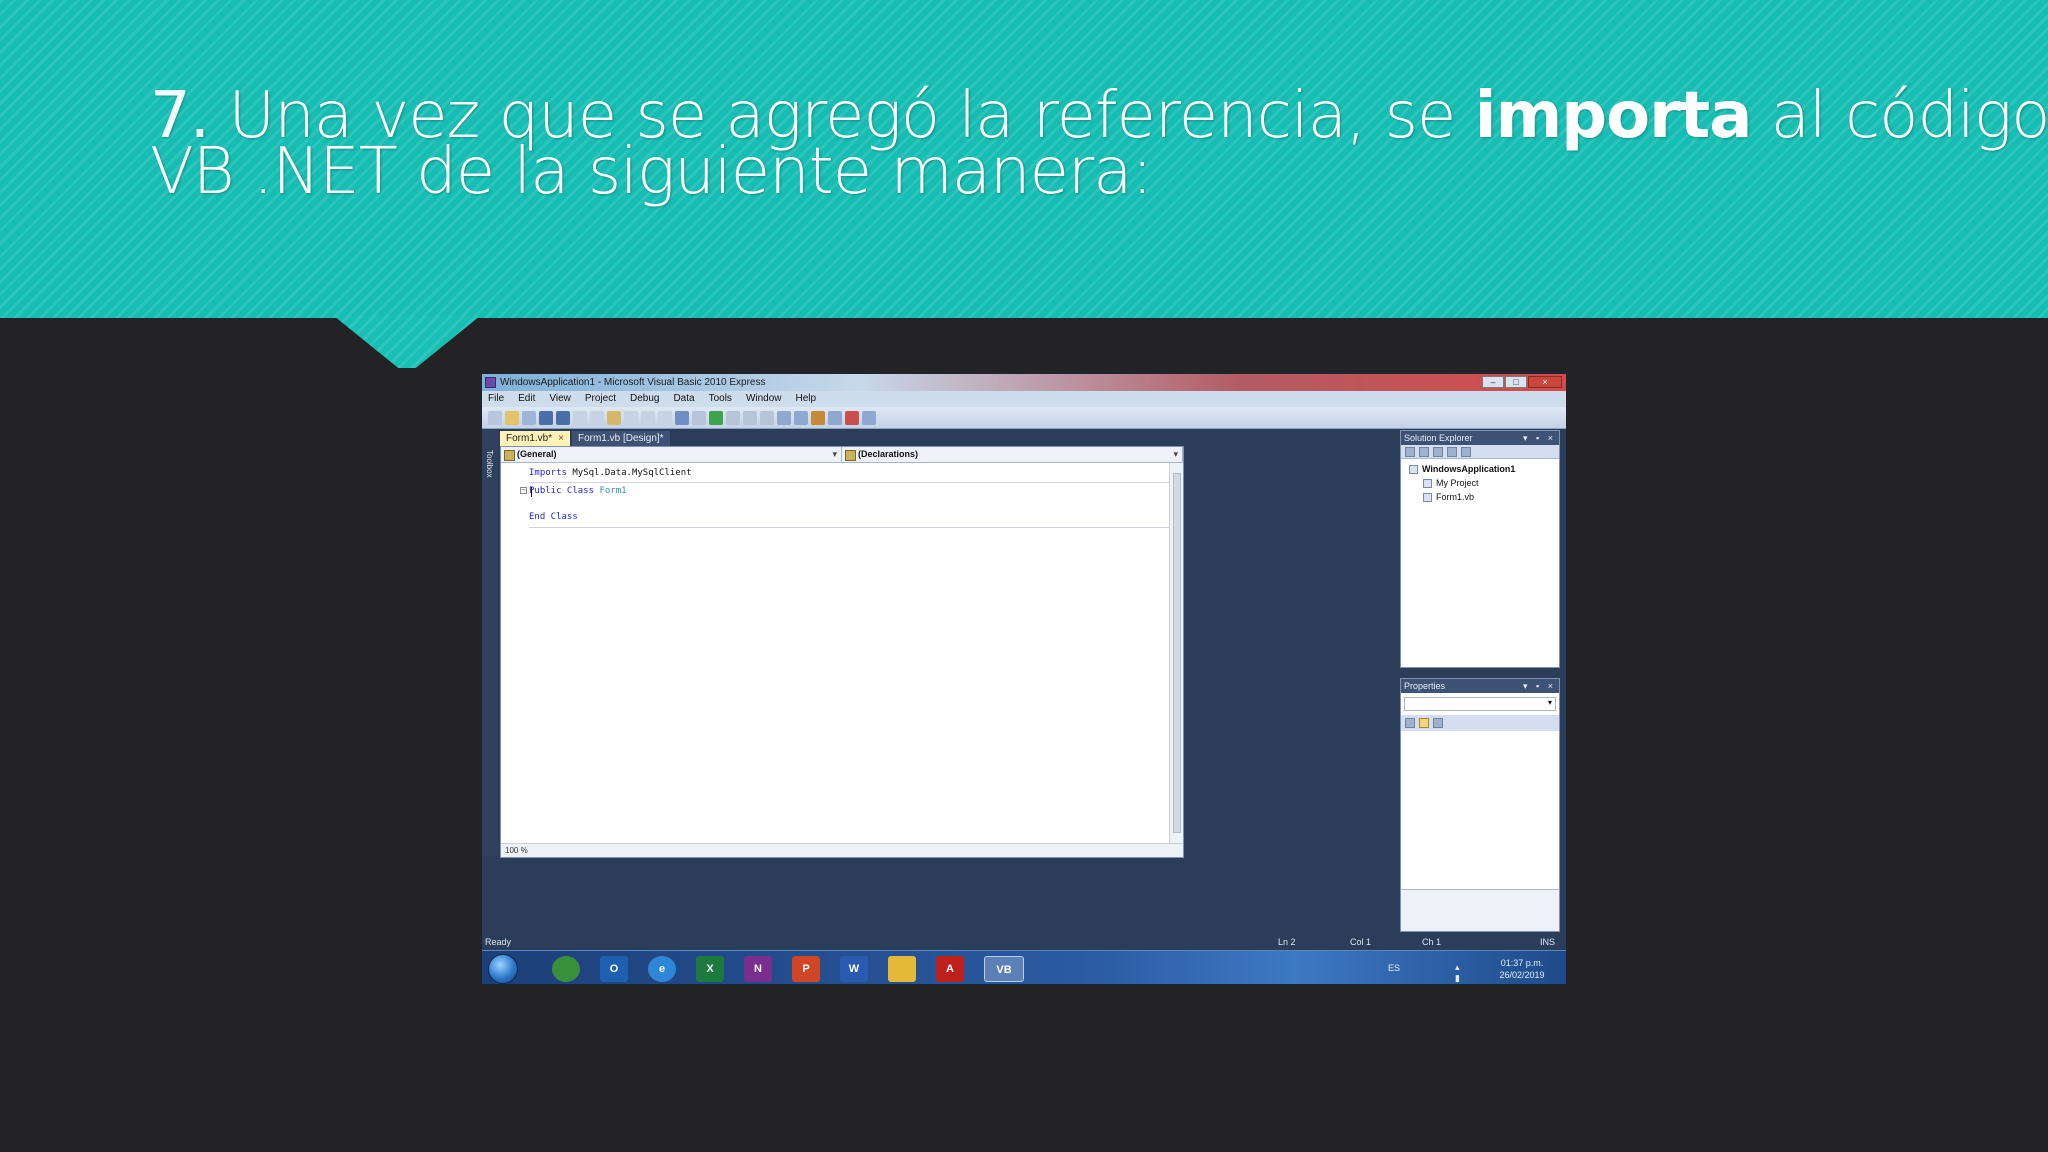 The width and height of the screenshot is (2048, 1152). What do you see at coordinates (523, 490) in the screenshot?
I see `collapse-outline-icon: −` at bounding box center [523, 490].